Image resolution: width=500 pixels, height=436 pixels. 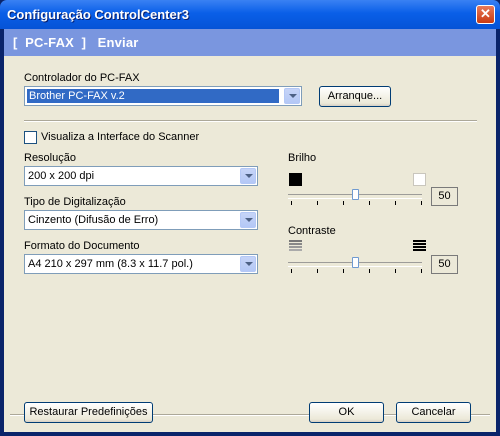 I want to click on resolution-select-value: 200 x 200 dpi, so click(x=61, y=176).